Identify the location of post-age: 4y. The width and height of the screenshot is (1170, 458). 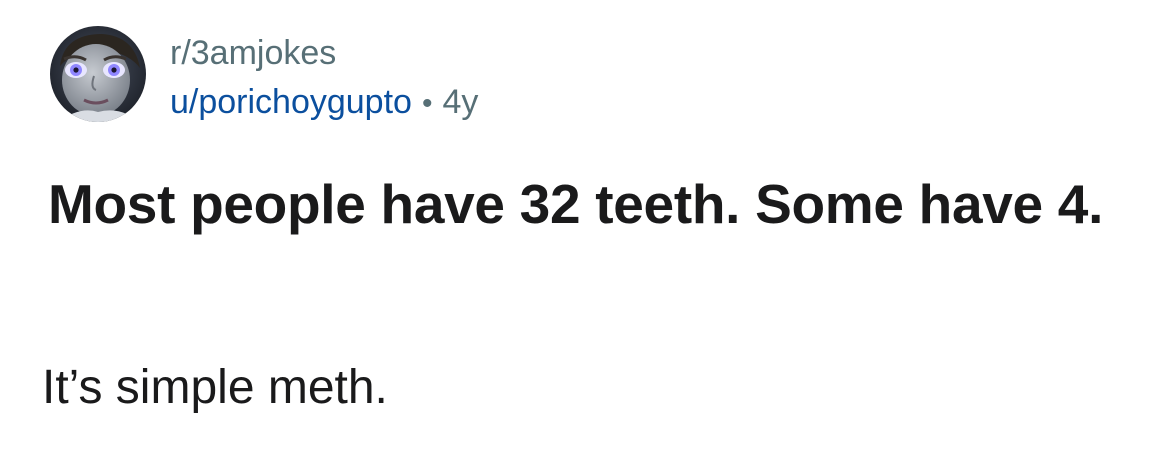
(460, 102).